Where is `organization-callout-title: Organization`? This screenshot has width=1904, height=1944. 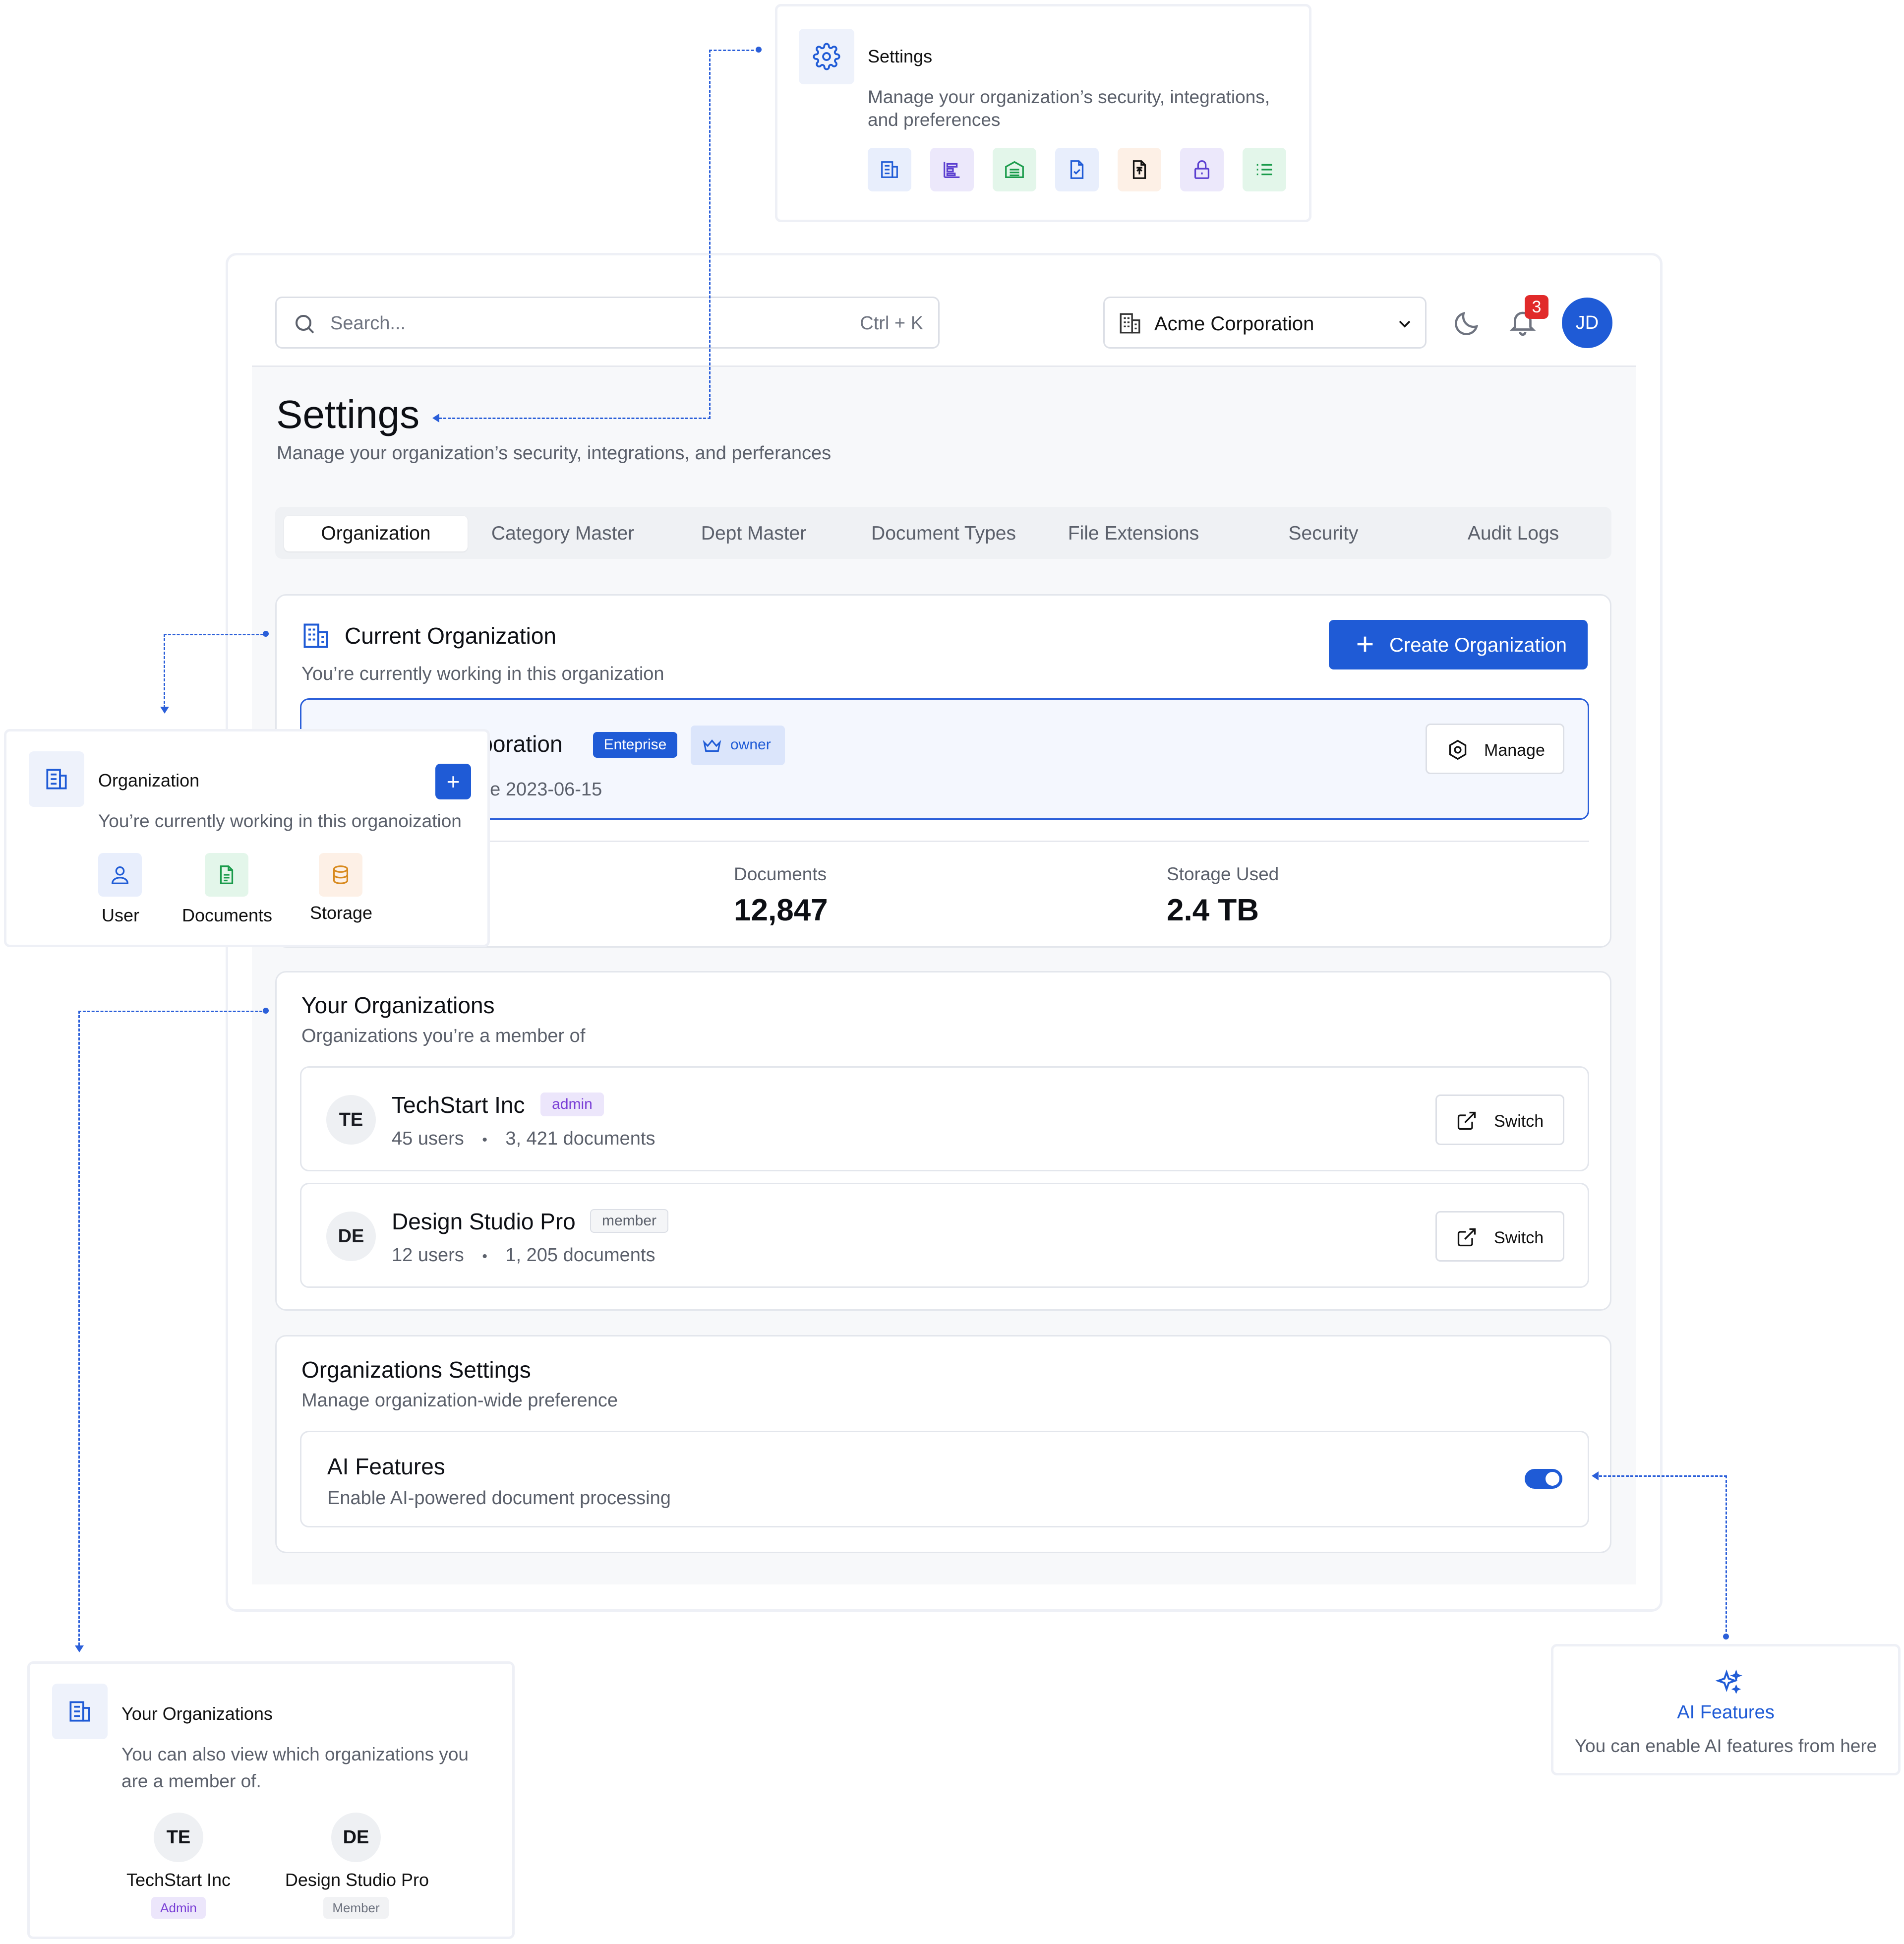 organization-callout-title: Organization is located at coordinates (149, 780).